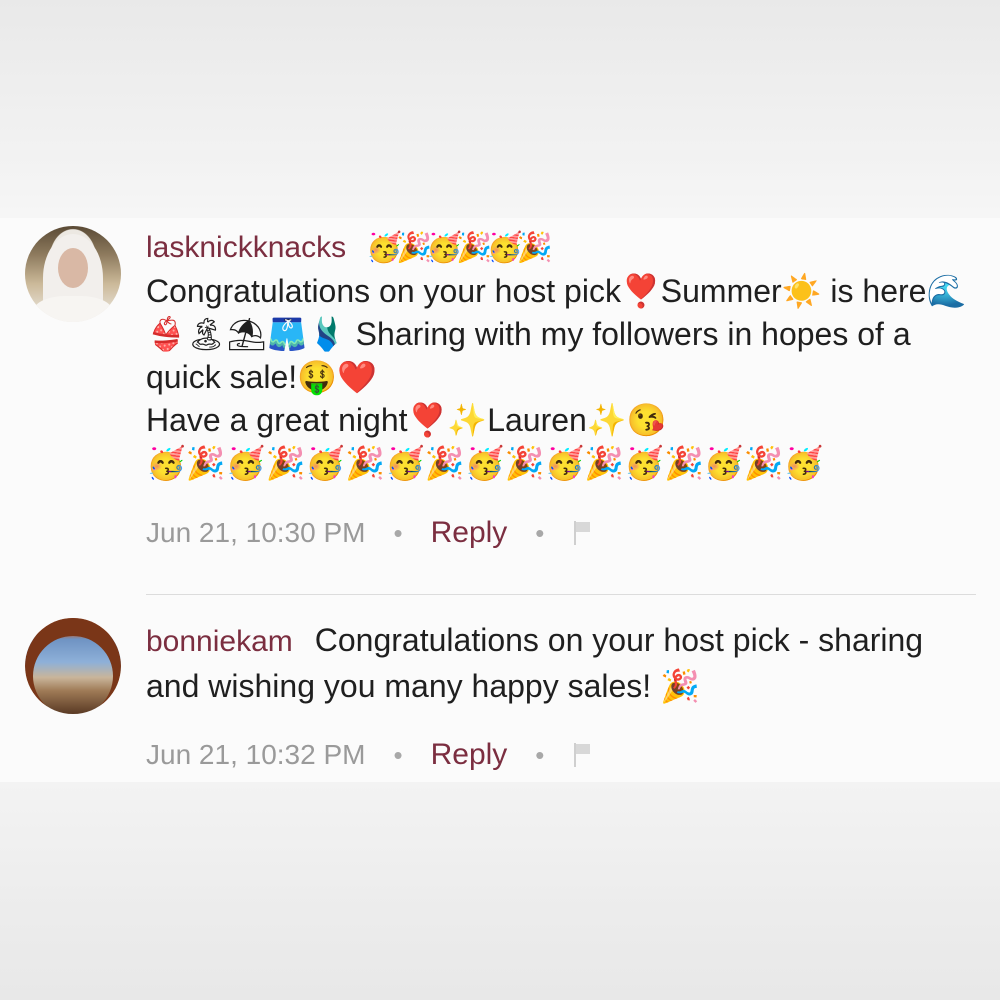  Describe the element at coordinates (561, 594) in the screenshot. I see `comment-divider` at that location.